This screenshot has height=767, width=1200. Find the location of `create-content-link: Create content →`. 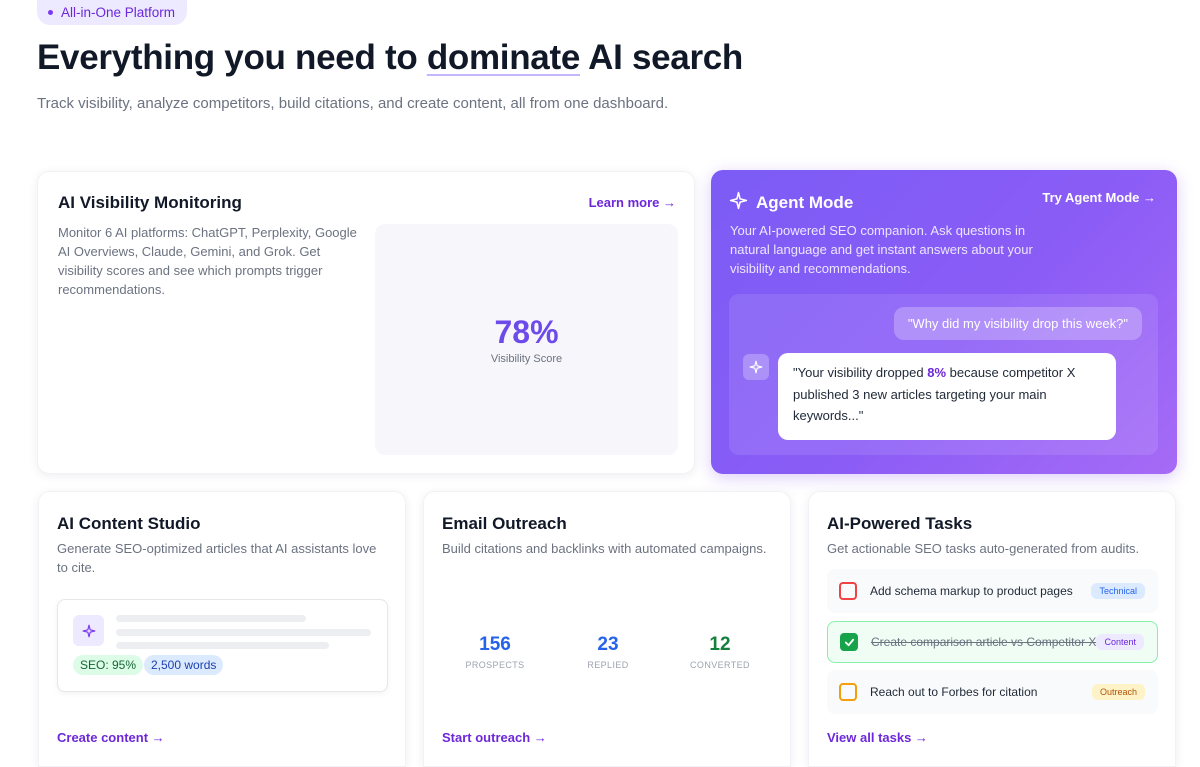

create-content-link: Create content → is located at coordinates (111, 737).